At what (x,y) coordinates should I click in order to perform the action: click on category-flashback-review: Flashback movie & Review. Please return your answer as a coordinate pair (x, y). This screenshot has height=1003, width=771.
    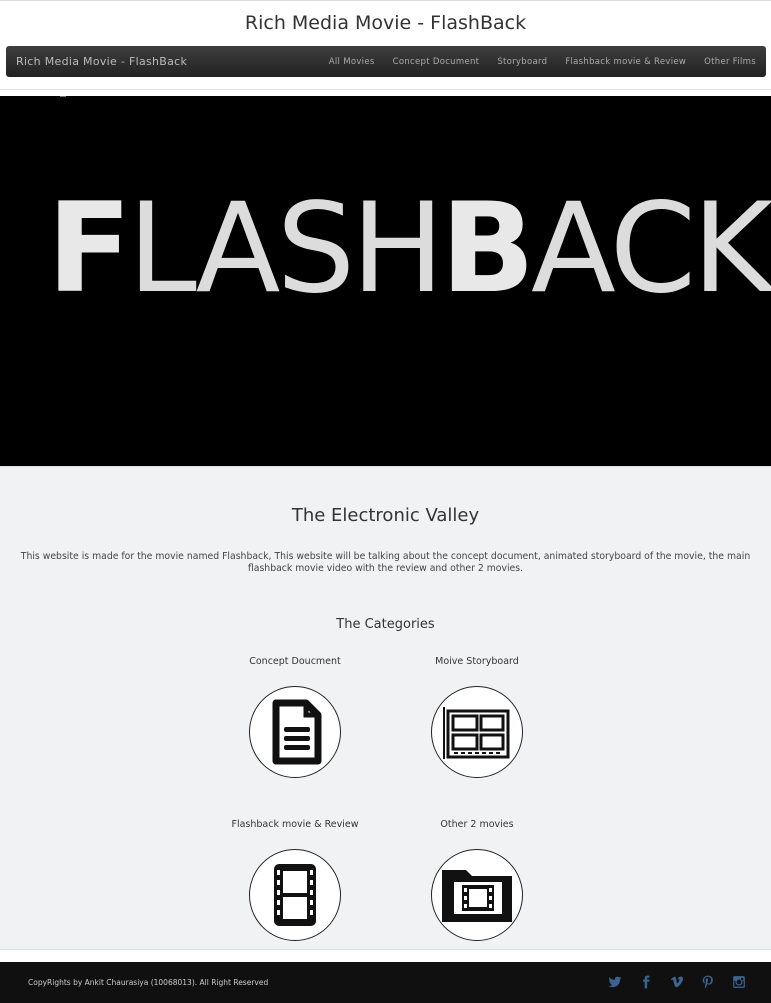
    Looking at the image, I should click on (295, 880).